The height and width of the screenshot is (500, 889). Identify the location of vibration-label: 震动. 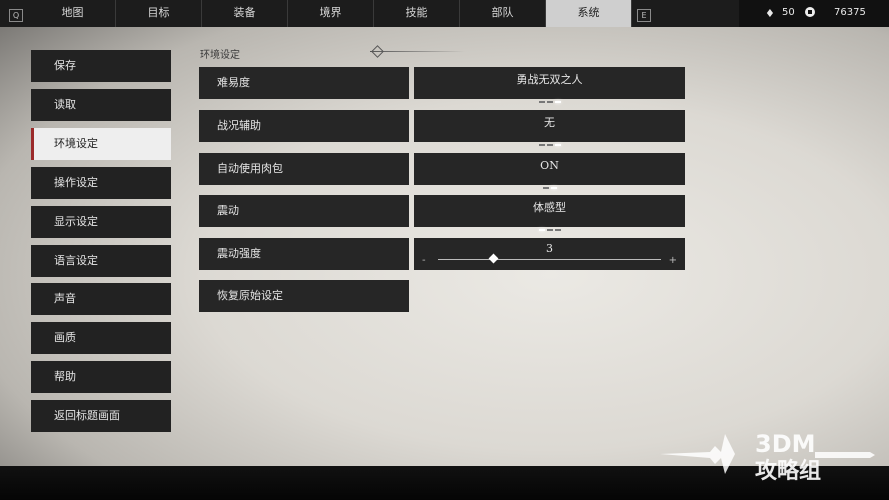
(304, 211).